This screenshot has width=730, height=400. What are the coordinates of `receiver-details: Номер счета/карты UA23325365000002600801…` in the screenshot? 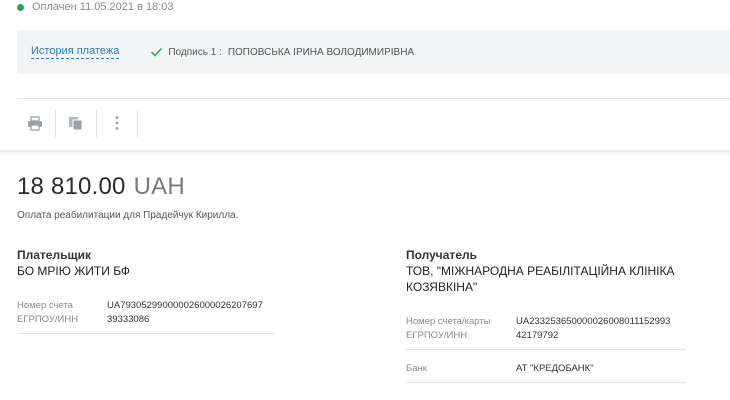 It's located at (546, 332).